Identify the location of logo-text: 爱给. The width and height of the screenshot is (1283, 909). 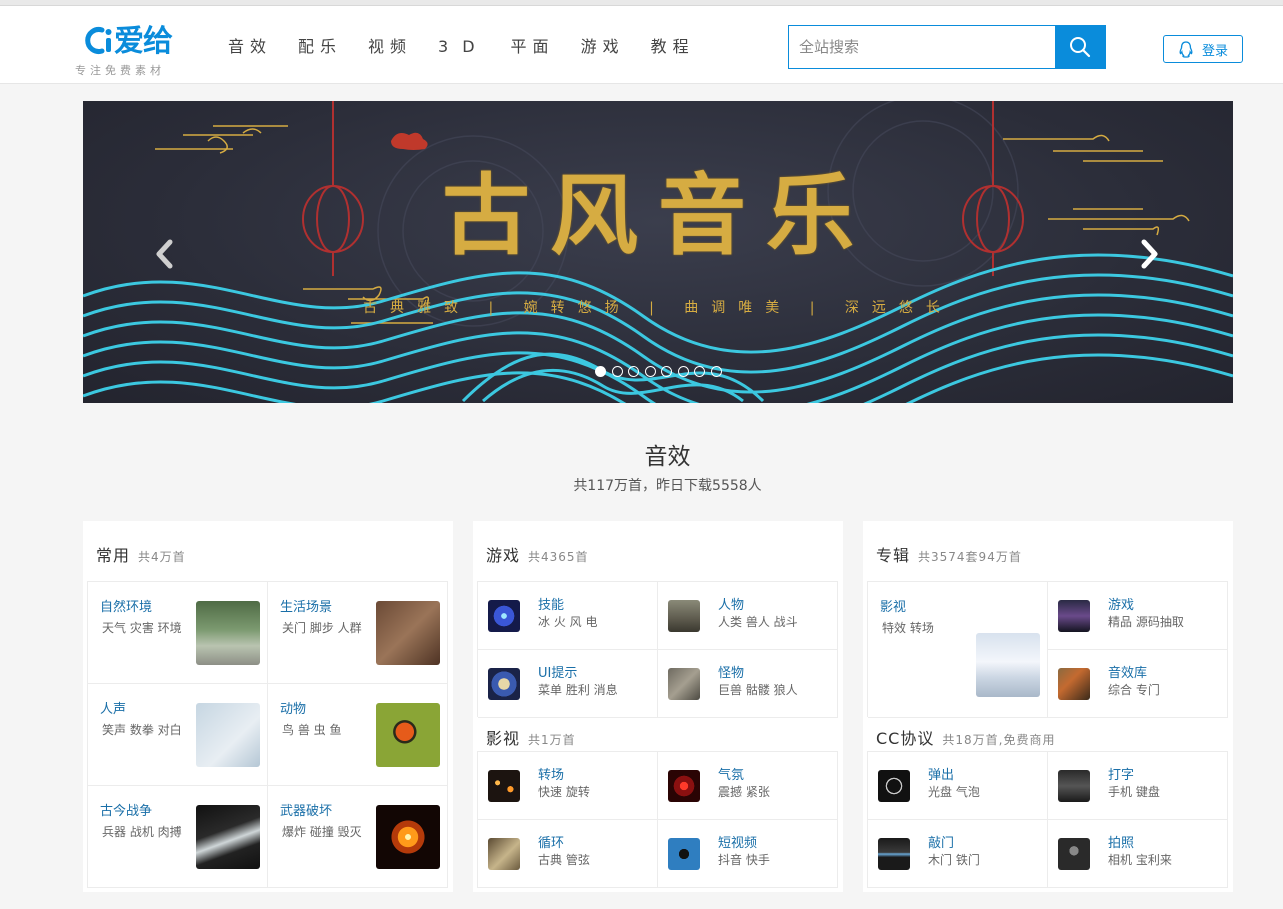
(143, 41).